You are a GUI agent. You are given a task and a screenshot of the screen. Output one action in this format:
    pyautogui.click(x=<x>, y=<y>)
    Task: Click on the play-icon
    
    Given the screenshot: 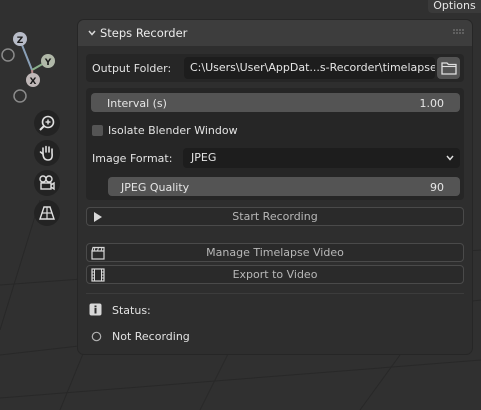 What is the action you would take?
    pyautogui.click(x=98, y=217)
    